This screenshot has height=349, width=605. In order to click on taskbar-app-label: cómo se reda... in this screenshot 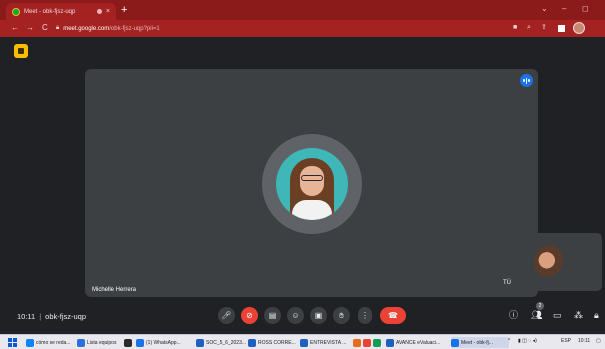, I will do `click(53, 342)`.